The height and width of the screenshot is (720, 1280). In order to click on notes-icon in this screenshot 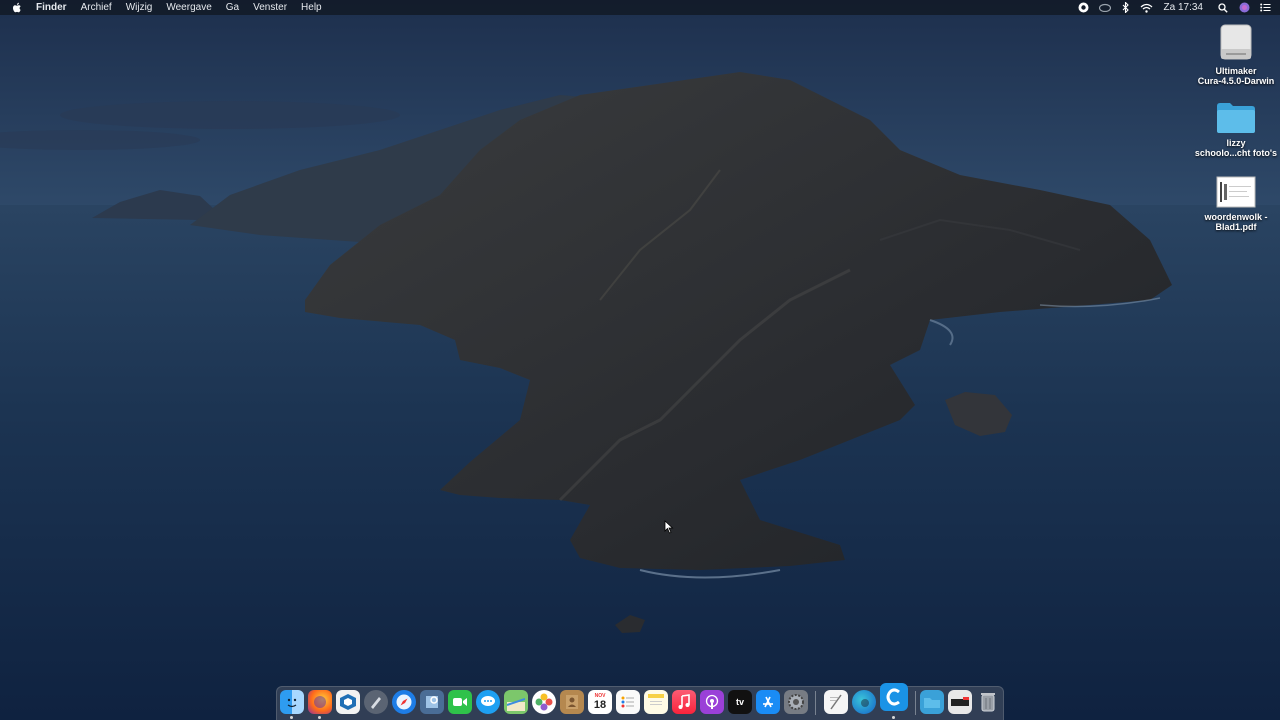, I will do `click(656, 702)`.